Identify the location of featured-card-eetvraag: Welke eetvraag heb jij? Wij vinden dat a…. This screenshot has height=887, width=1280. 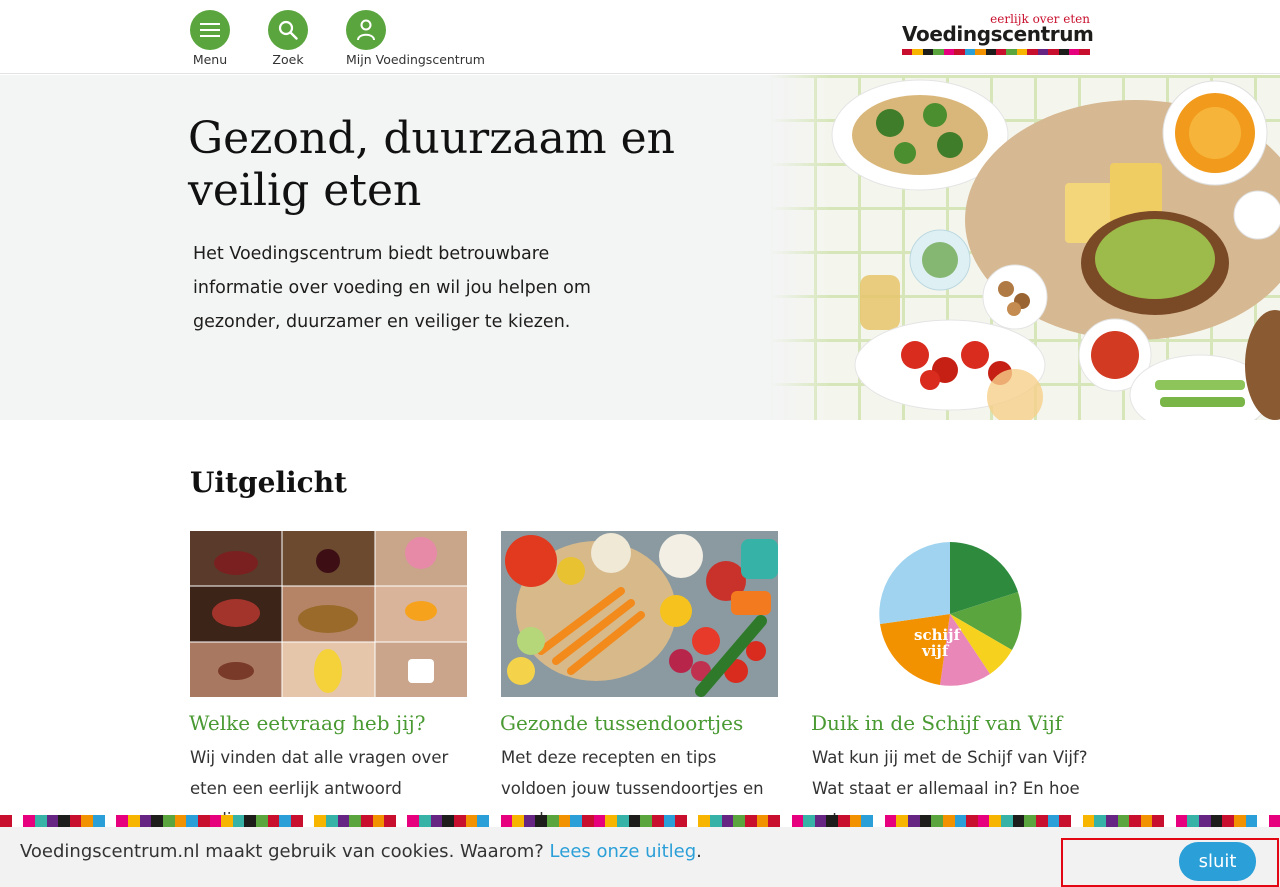
(328, 680).